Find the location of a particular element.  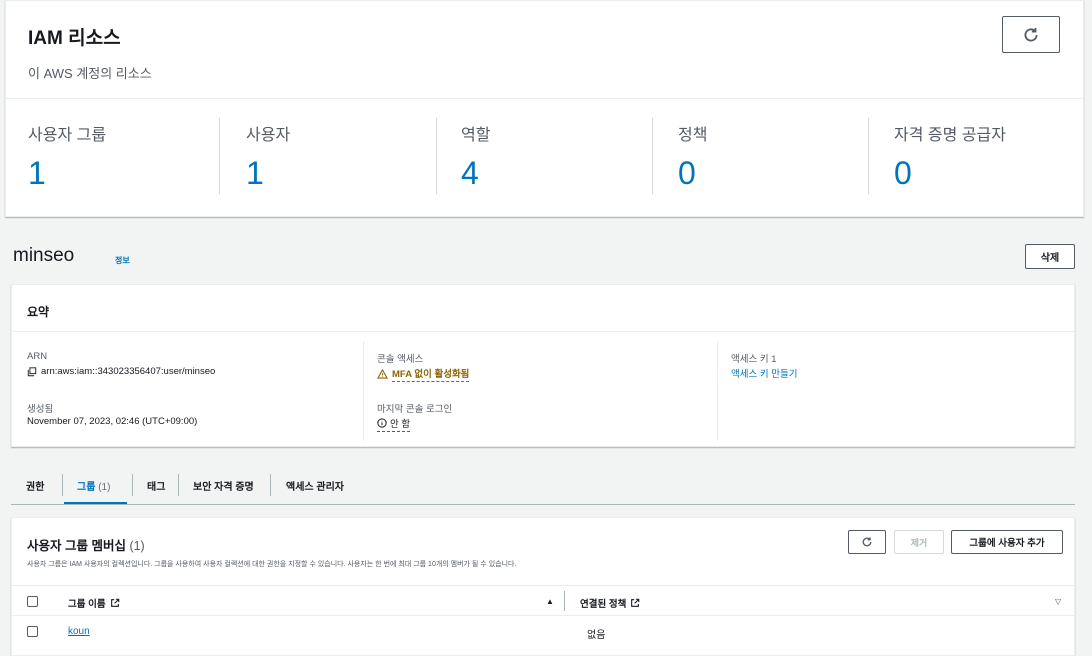

attached-policies-value: 없음 is located at coordinates (596, 635).